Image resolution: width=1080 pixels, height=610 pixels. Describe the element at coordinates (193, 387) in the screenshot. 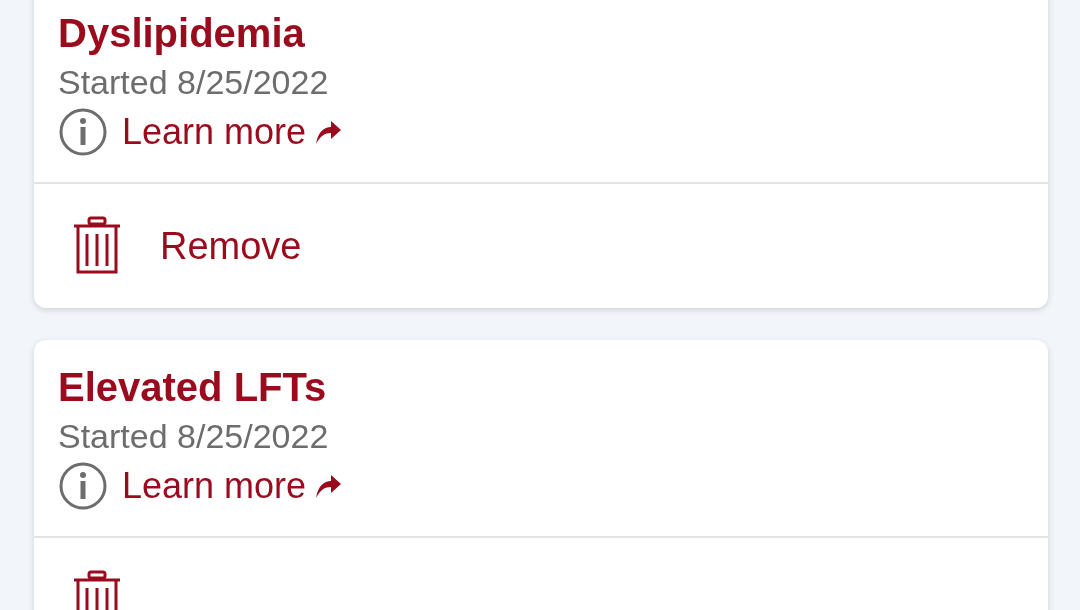

I see `condition-title: Elevated LFTs` at that location.